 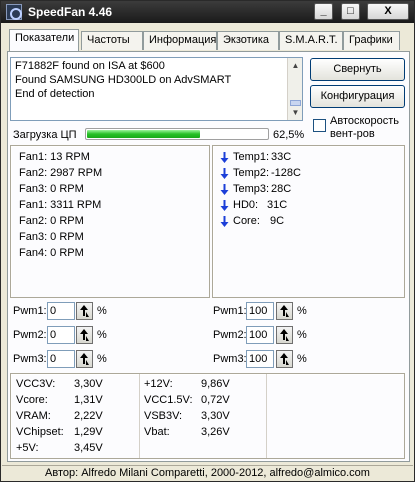 What do you see at coordinates (388, 11) in the screenshot?
I see `close-window-button: X` at bounding box center [388, 11].